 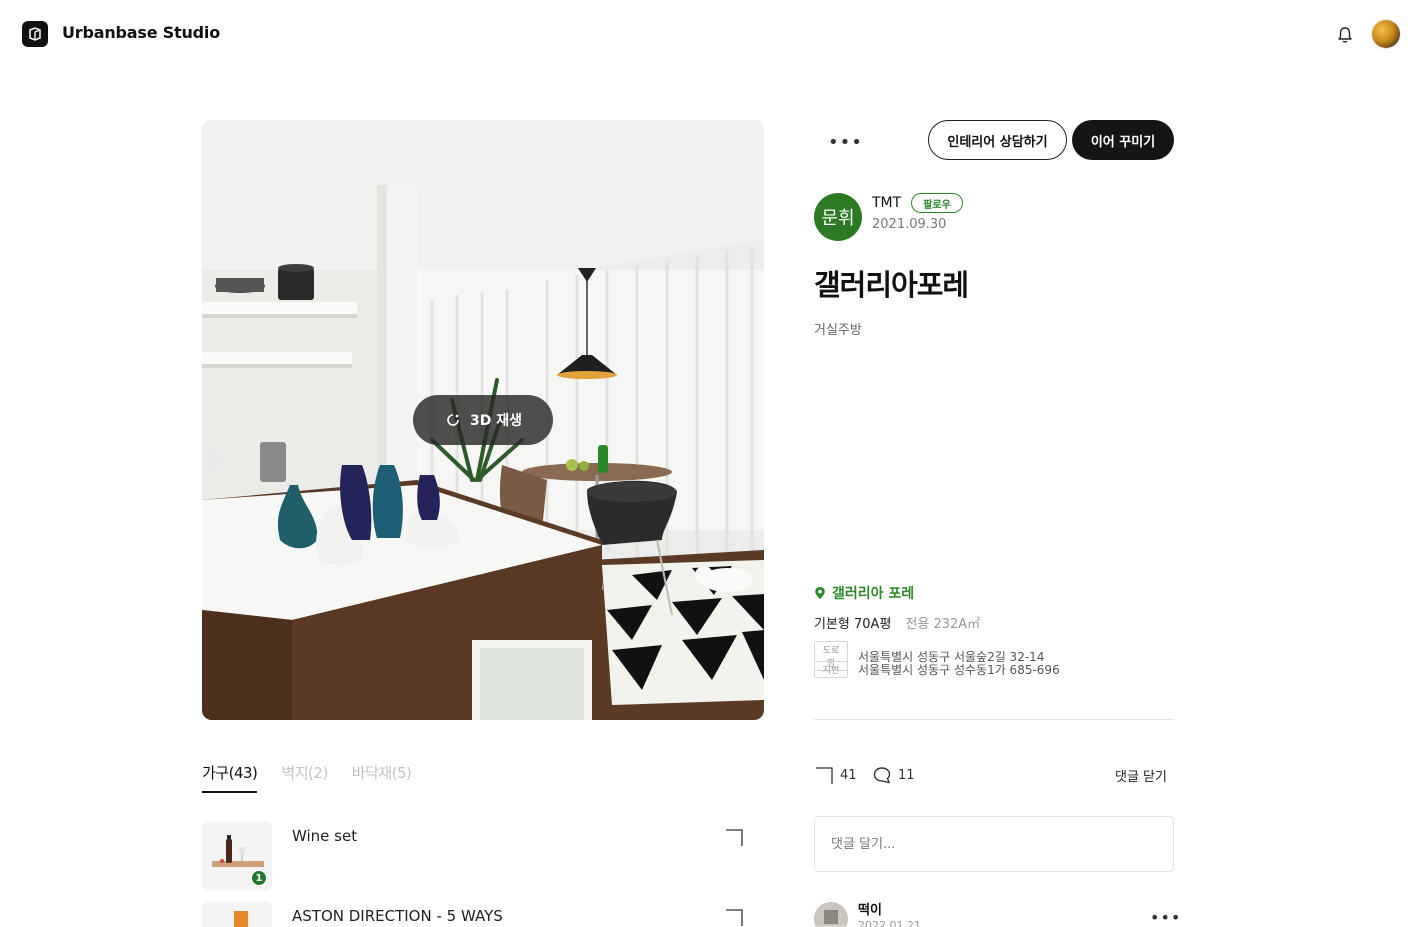 What do you see at coordinates (325, 836) in the screenshot?
I see `item-name: Wine set` at bounding box center [325, 836].